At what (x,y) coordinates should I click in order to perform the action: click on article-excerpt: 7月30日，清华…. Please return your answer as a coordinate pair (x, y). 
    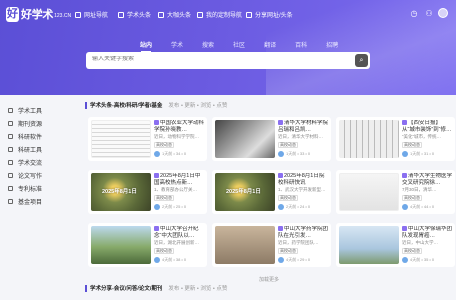
    Looking at the image, I should click on (419, 189).